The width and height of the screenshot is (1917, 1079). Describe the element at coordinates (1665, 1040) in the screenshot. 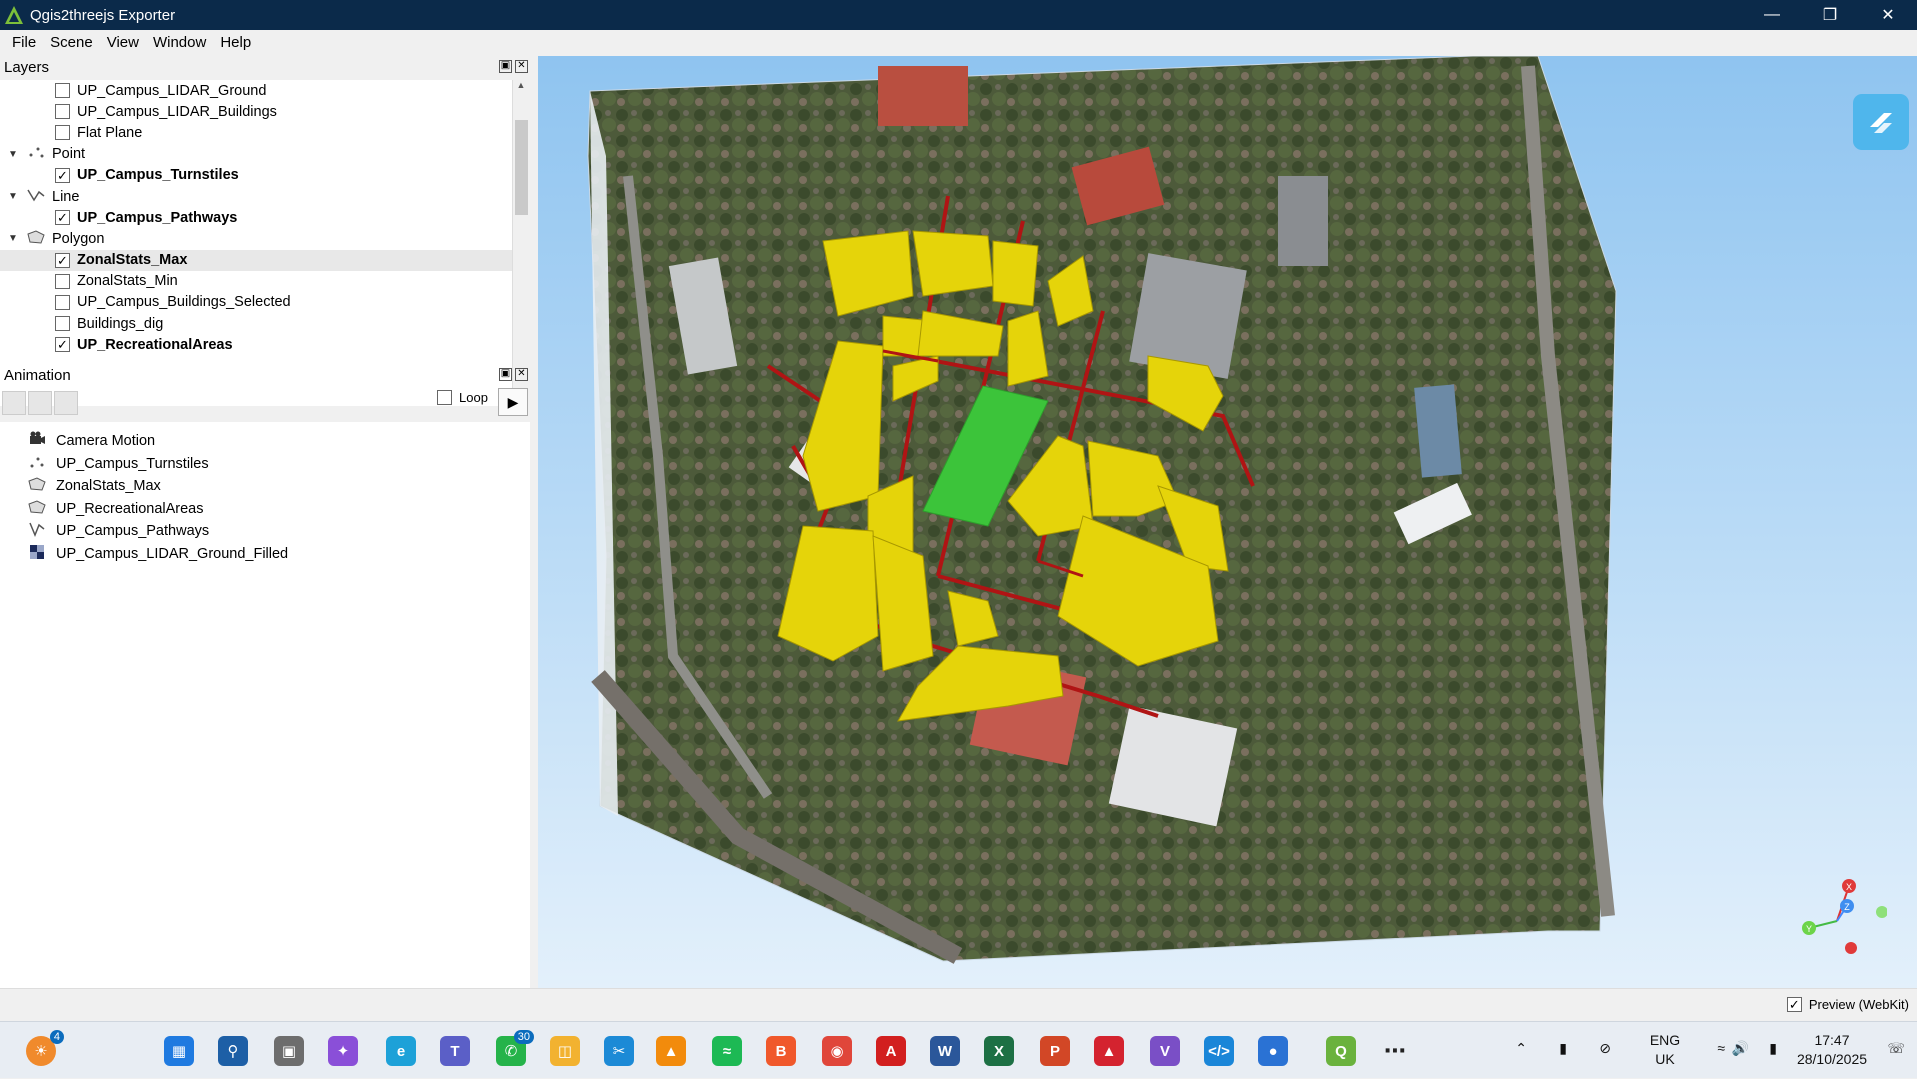

I see `language-line1: ENG` at that location.